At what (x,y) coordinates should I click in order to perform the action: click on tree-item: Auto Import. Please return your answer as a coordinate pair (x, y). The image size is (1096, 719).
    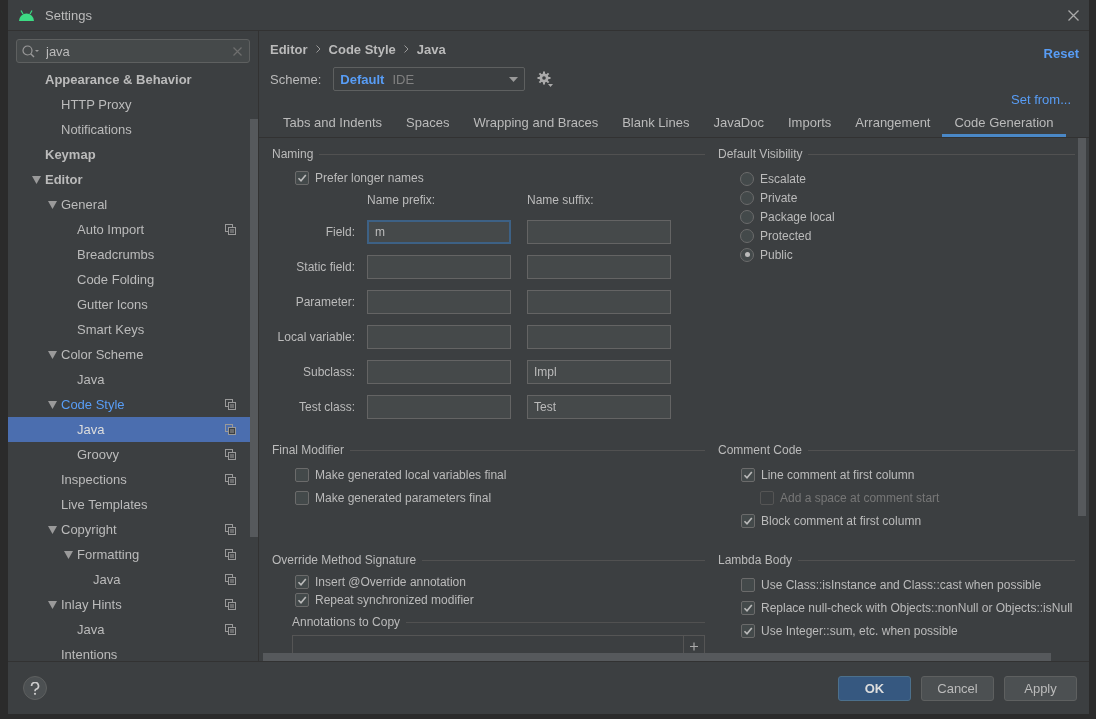
    Looking at the image, I should click on (129, 229).